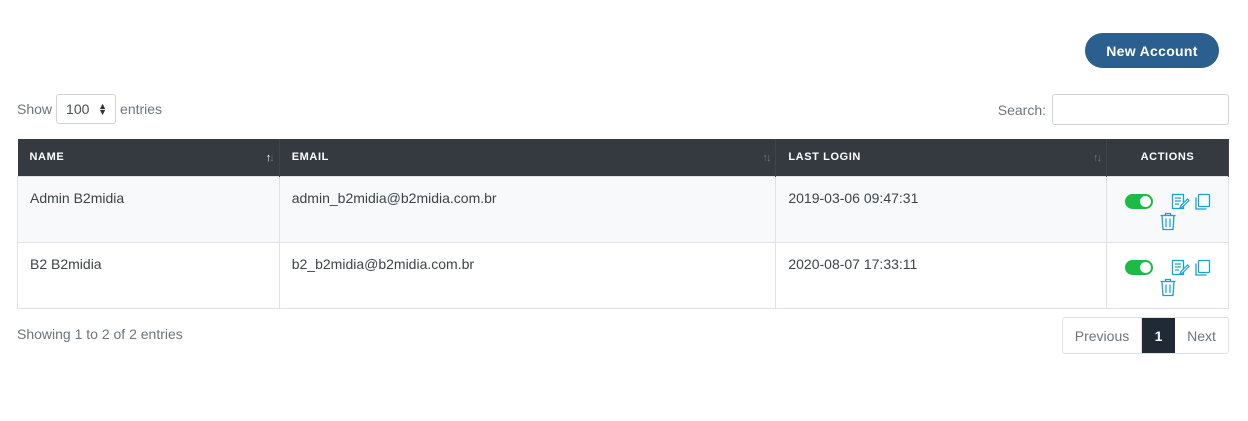 Image resolution: width=1248 pixels, height=421 pixels. What do you see at coordinates (148, 157) in the screenshot?
I see `column-header-name: NAME ↑↓` at bounding box center [148, 157].